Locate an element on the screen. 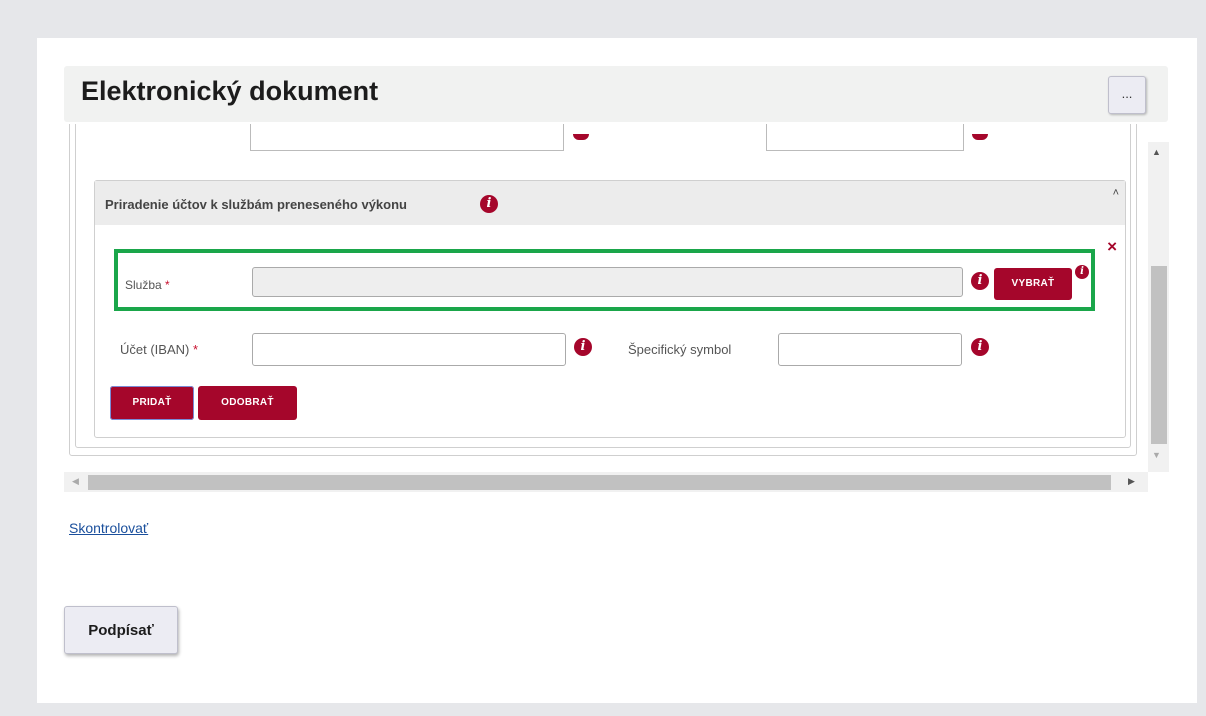 The image size is (1206, 716). check-link: Skontrolovať is located at coordinates (108, 528).